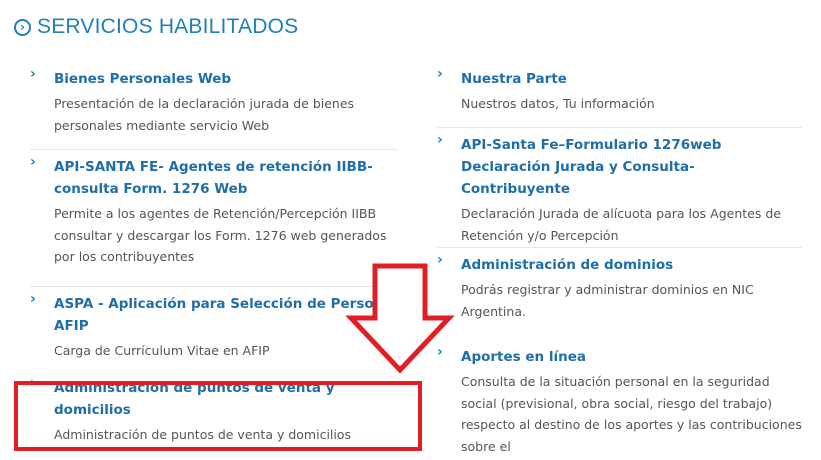 The width and height of the screenshot is (821, 460). Describe the element at coordinates (558, 103) in the screenshot. I see `service-description: Nuestros datos, Tu información` at that location.